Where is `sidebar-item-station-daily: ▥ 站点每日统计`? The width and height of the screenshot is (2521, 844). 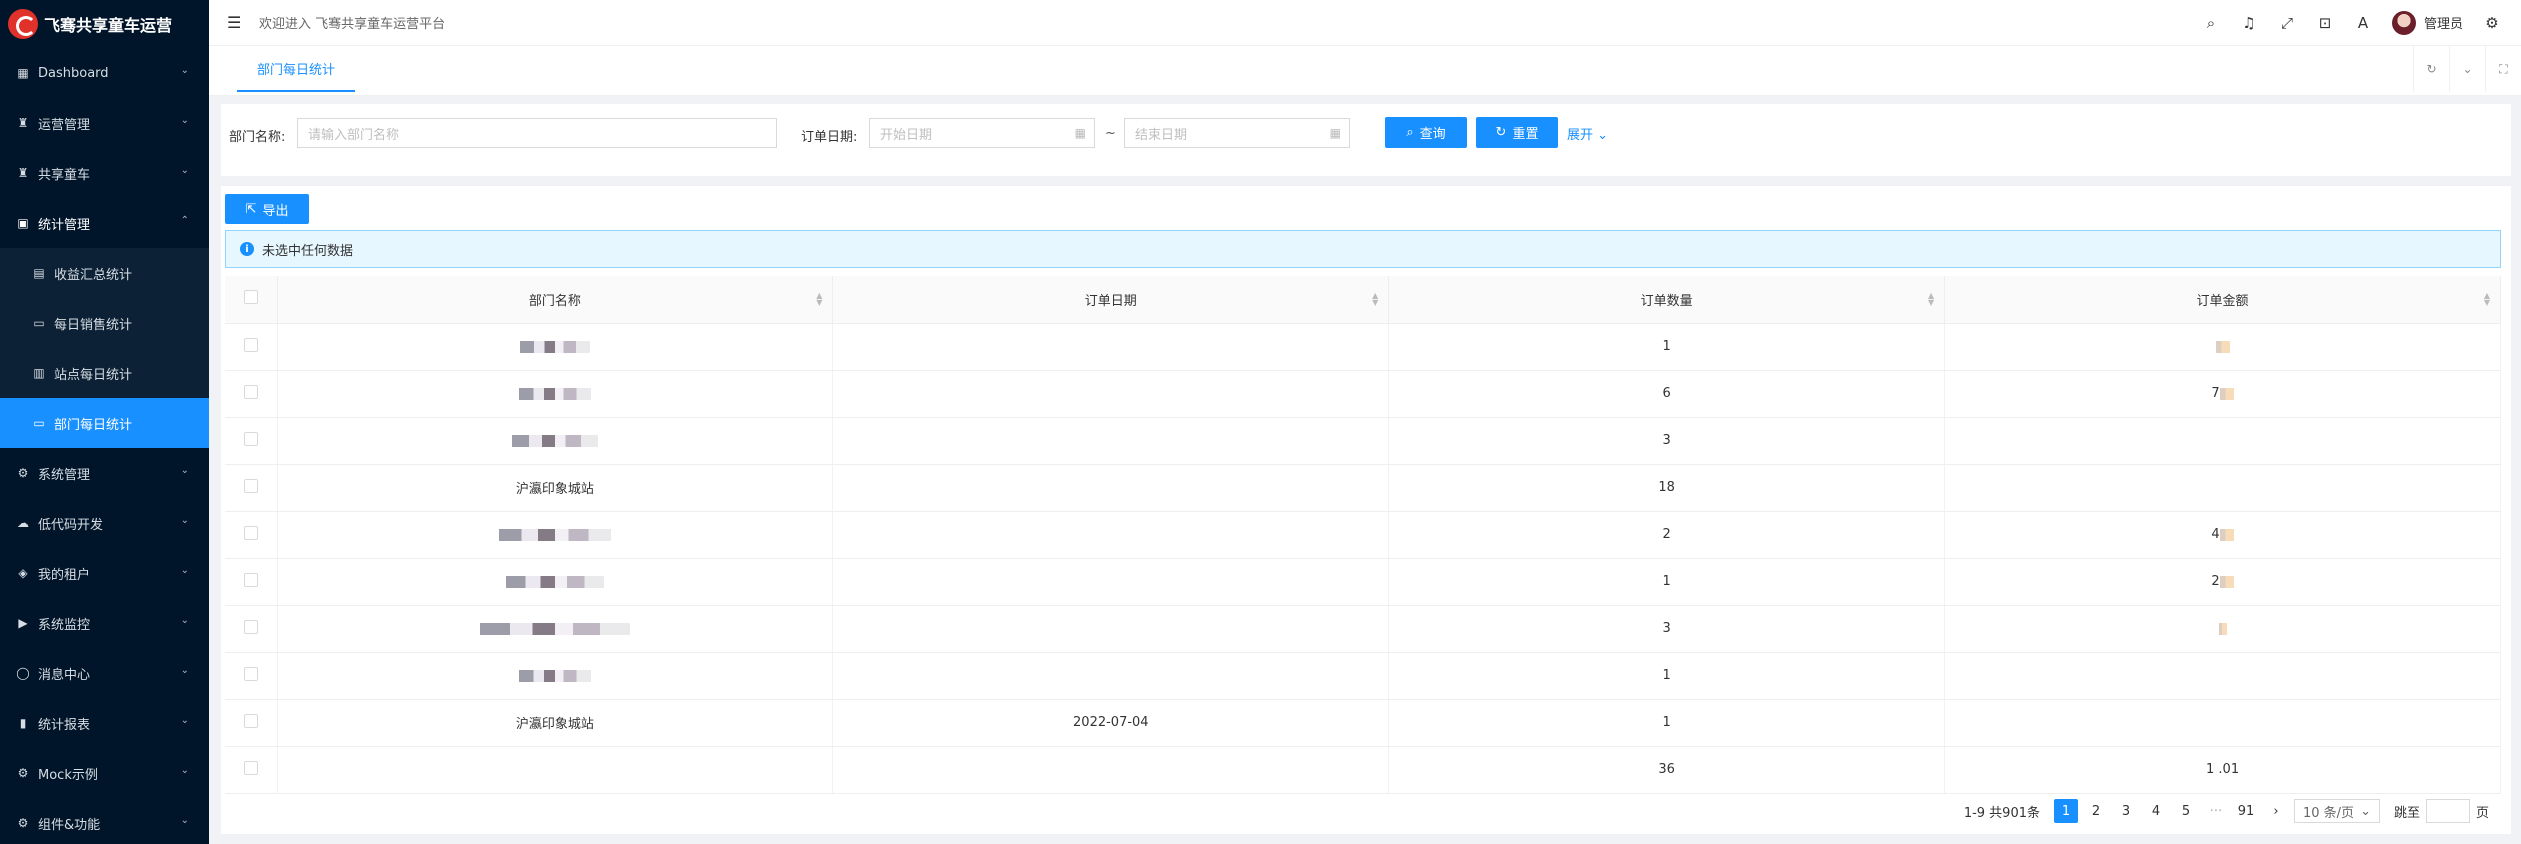 sidebar-item-station-daily: ▥ 站点每日统计 is located at coordinates (104, 373).